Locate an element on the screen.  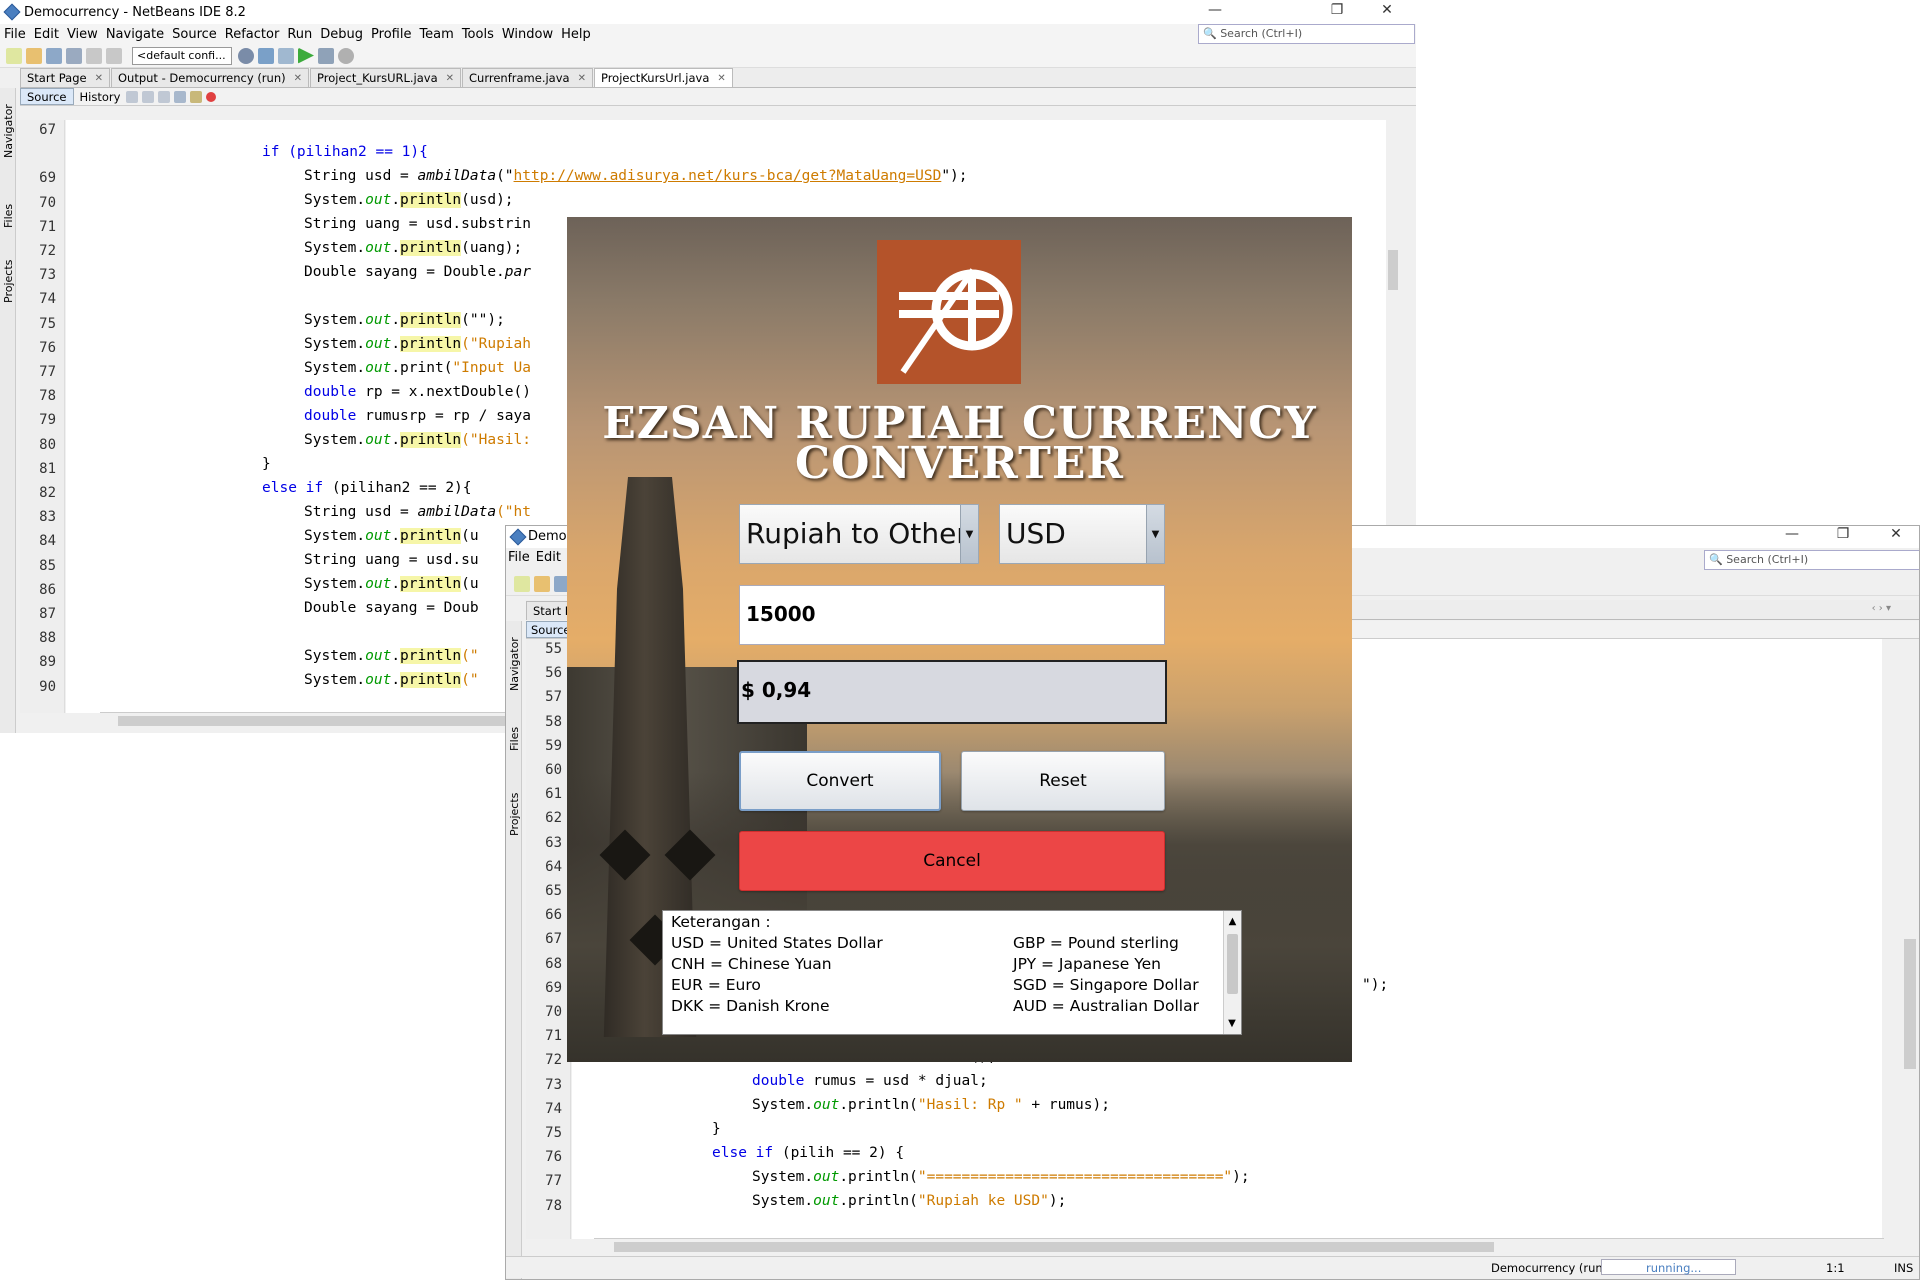
menu-view: View is located at coordinates (82, 34).